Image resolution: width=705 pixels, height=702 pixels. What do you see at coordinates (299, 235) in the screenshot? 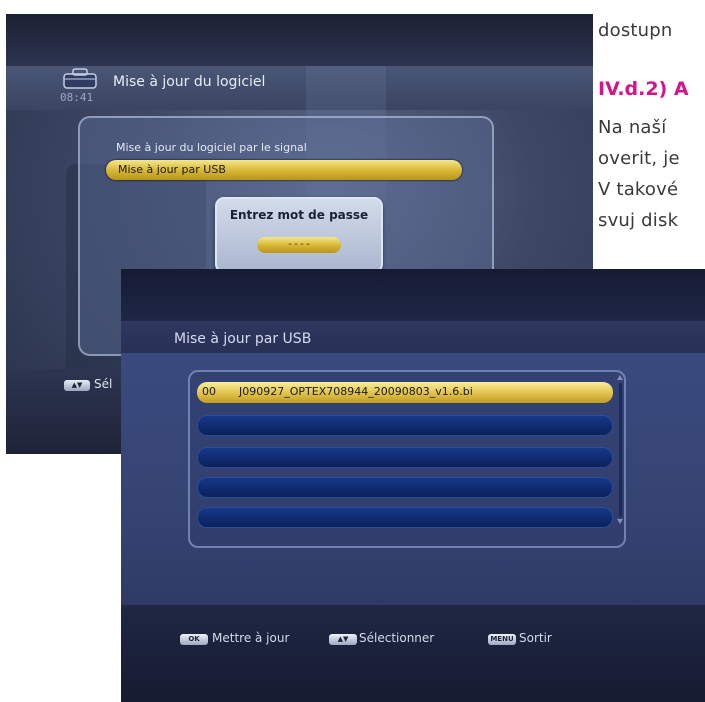
I see `password-dialog: Entrez mot de passe ----` at bounding box center [299, 235].